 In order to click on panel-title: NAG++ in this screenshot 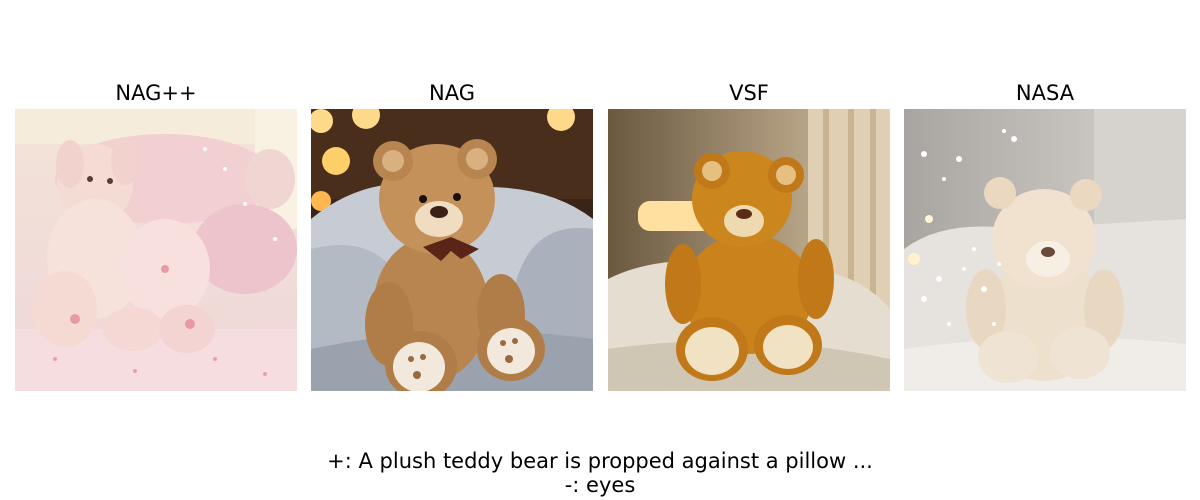, I will do `click(156, 93)`.